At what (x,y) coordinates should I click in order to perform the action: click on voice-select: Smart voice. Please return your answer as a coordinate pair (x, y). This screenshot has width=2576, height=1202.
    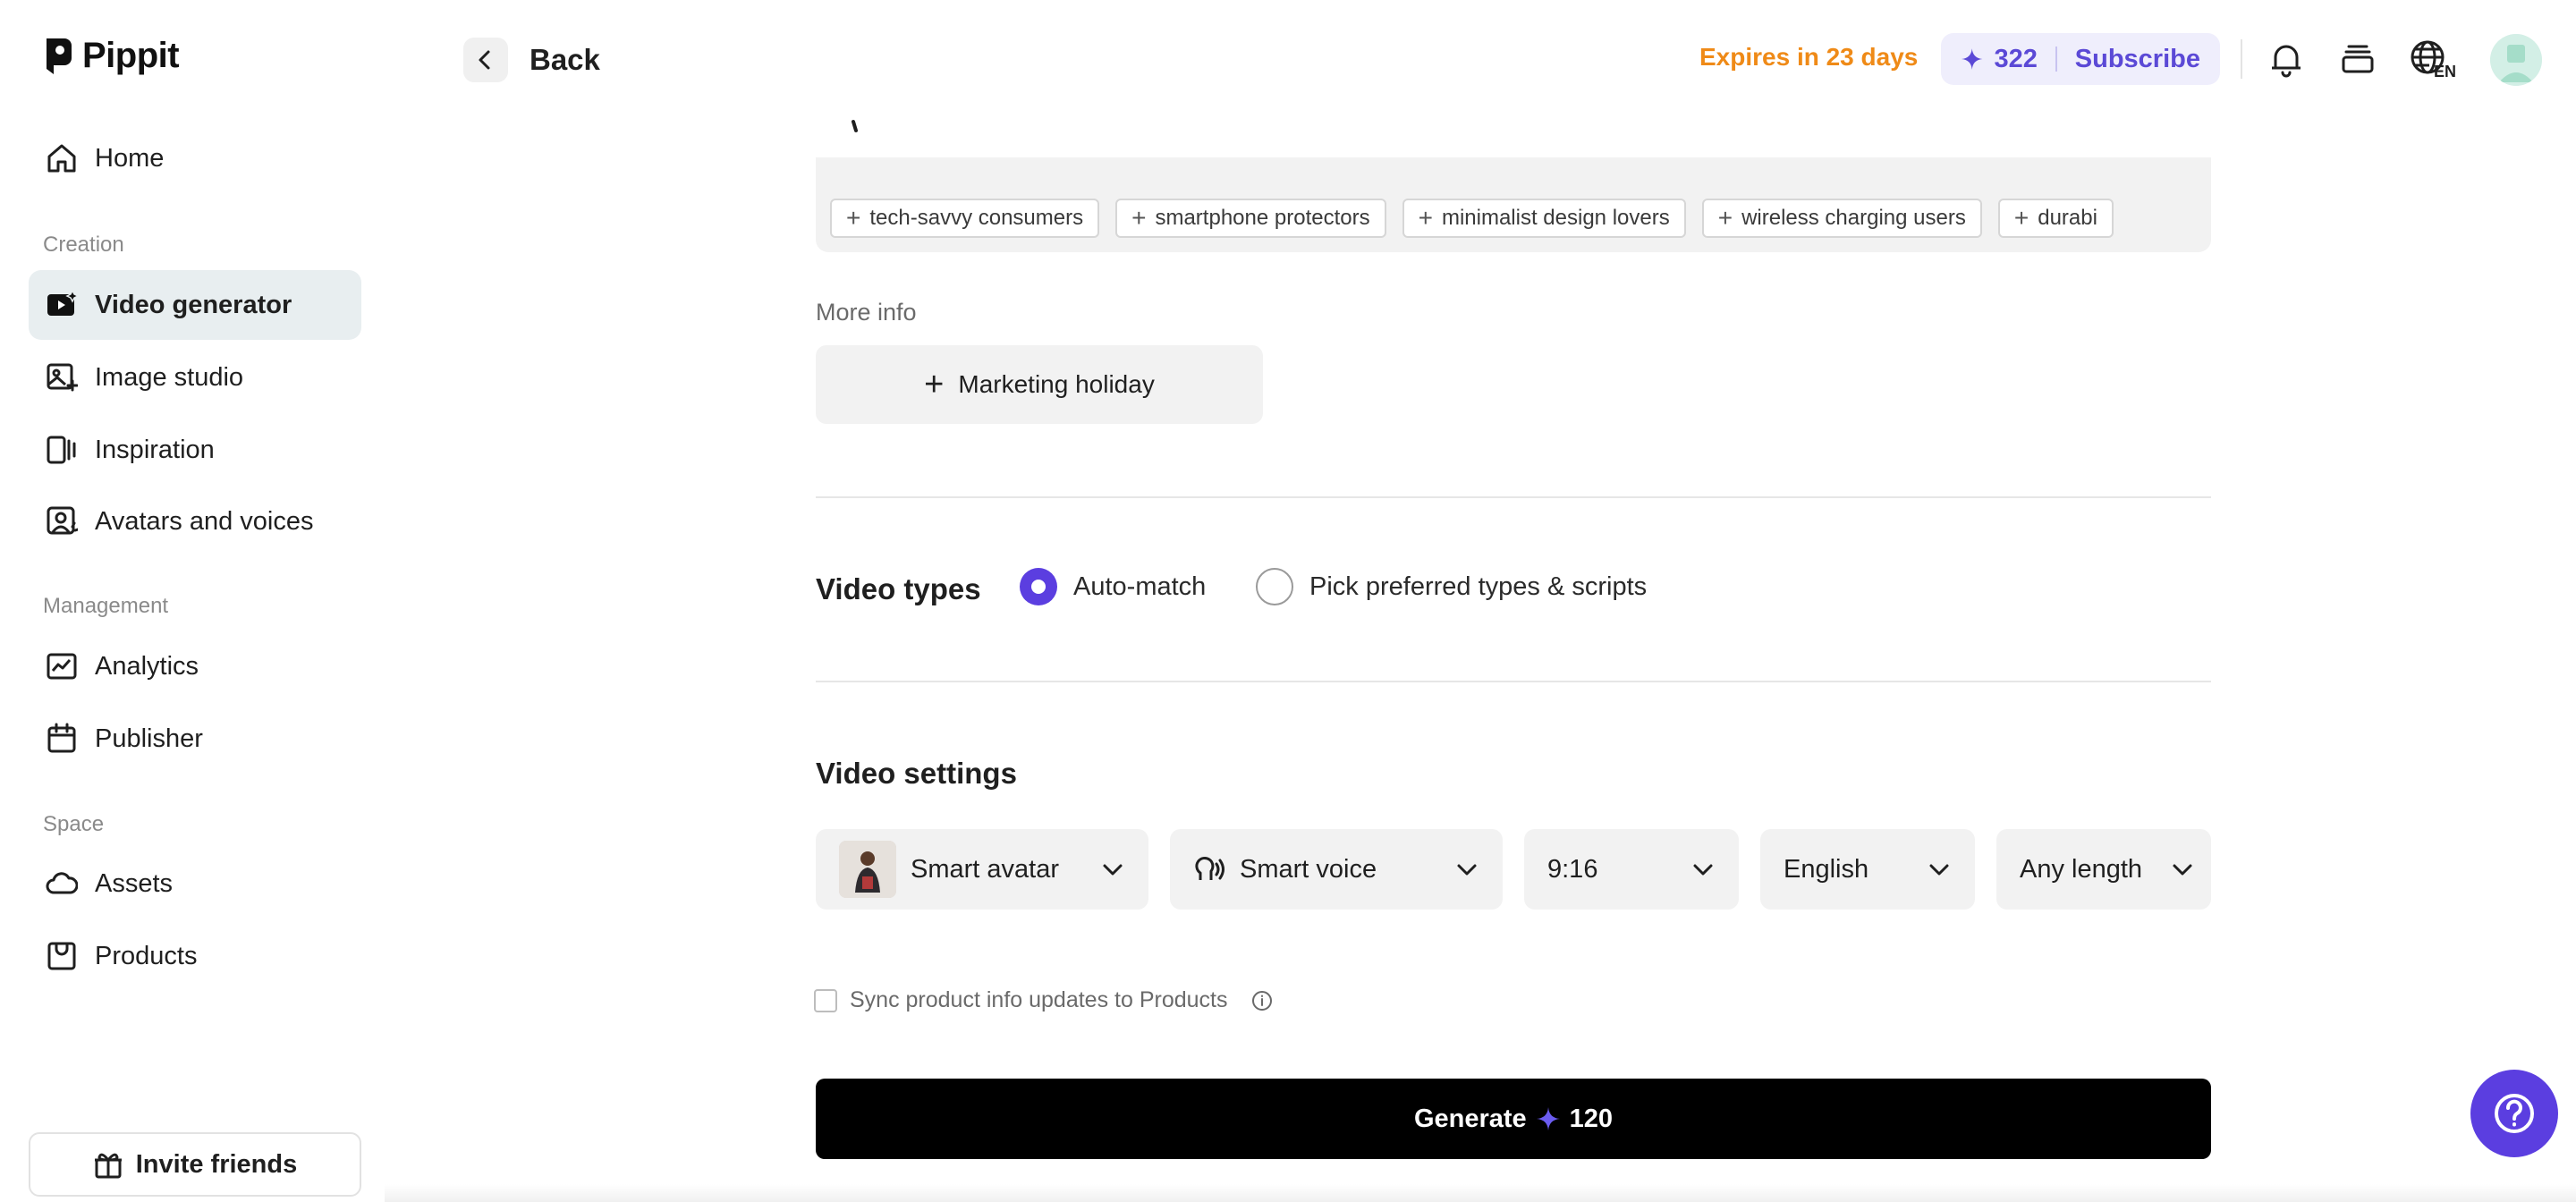
    Looking at the image, I should click on (1336, 869).